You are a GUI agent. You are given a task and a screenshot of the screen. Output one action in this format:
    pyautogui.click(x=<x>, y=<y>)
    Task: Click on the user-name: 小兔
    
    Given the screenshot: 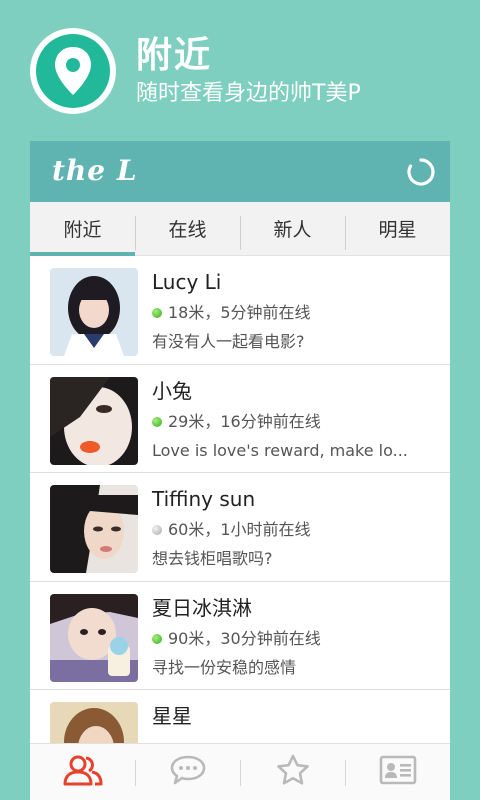 What is the action you would take?
    pyautogui.click(x=172, y=390)
    